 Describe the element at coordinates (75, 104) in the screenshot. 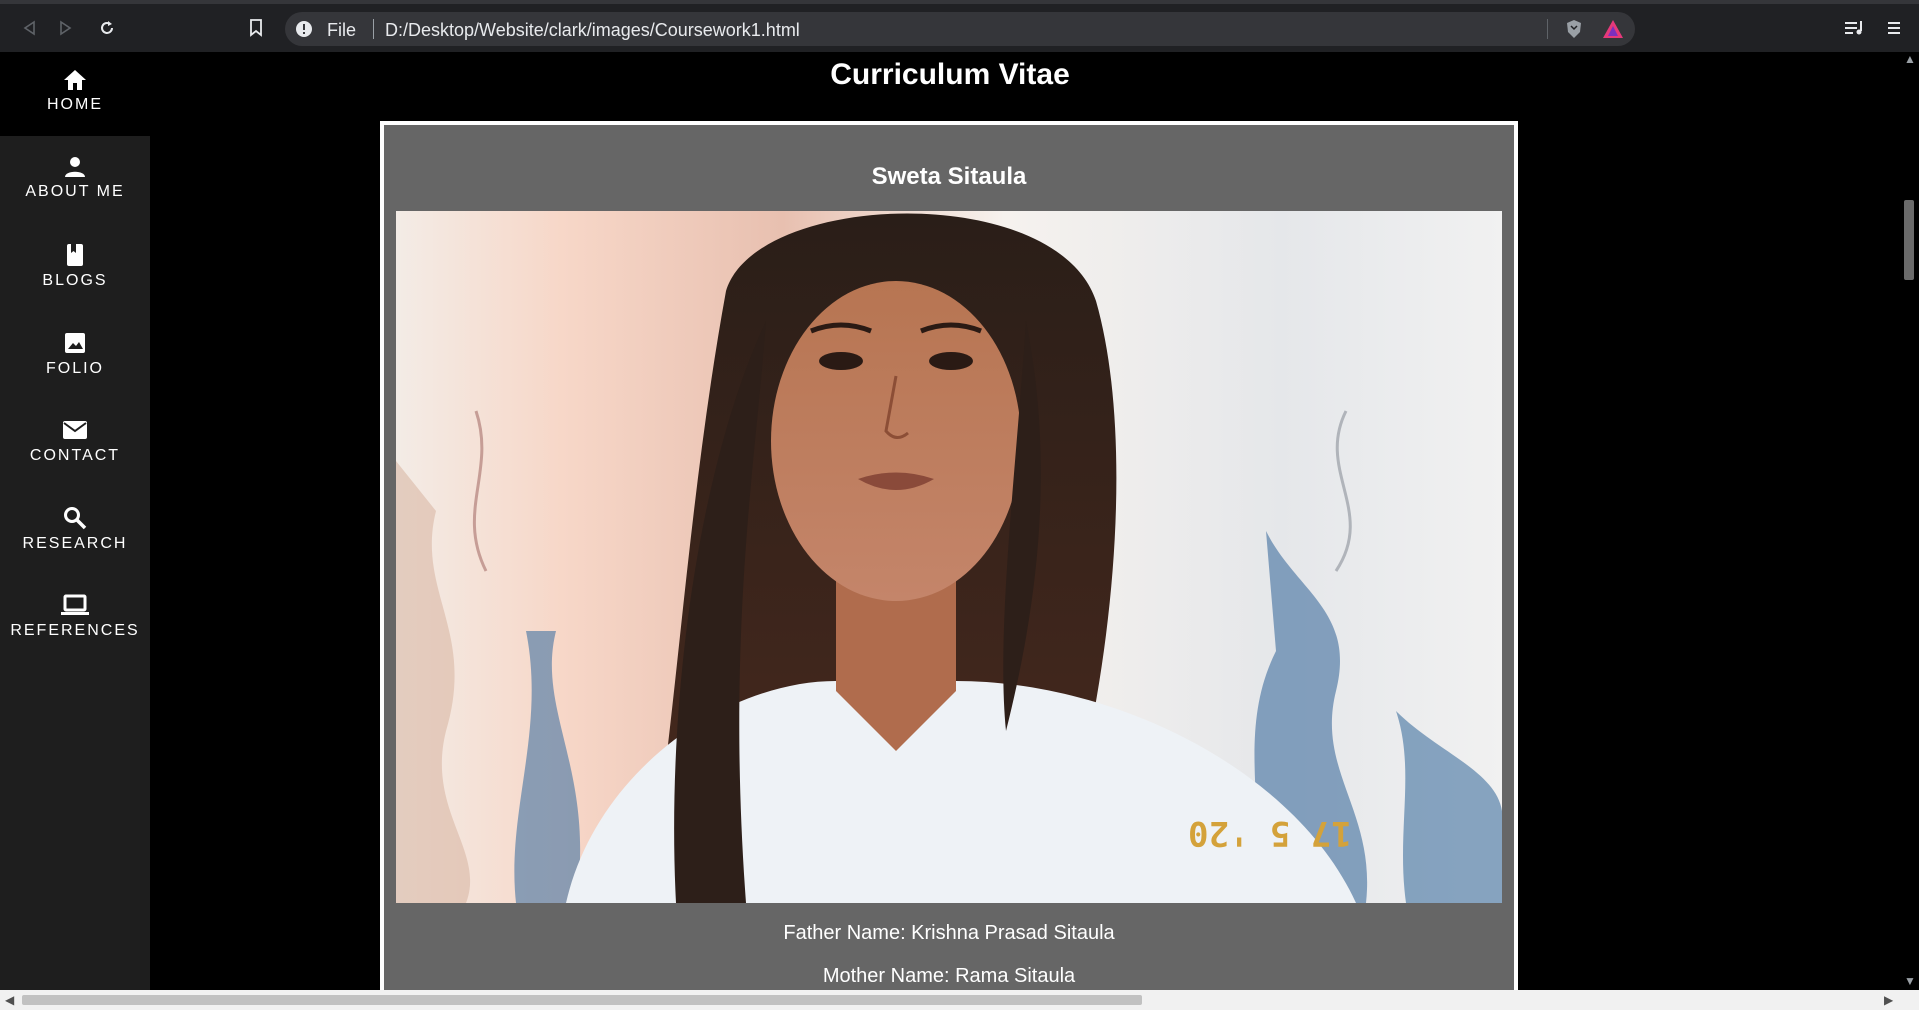

I see `sidebar-item-label: HOME` at that location.